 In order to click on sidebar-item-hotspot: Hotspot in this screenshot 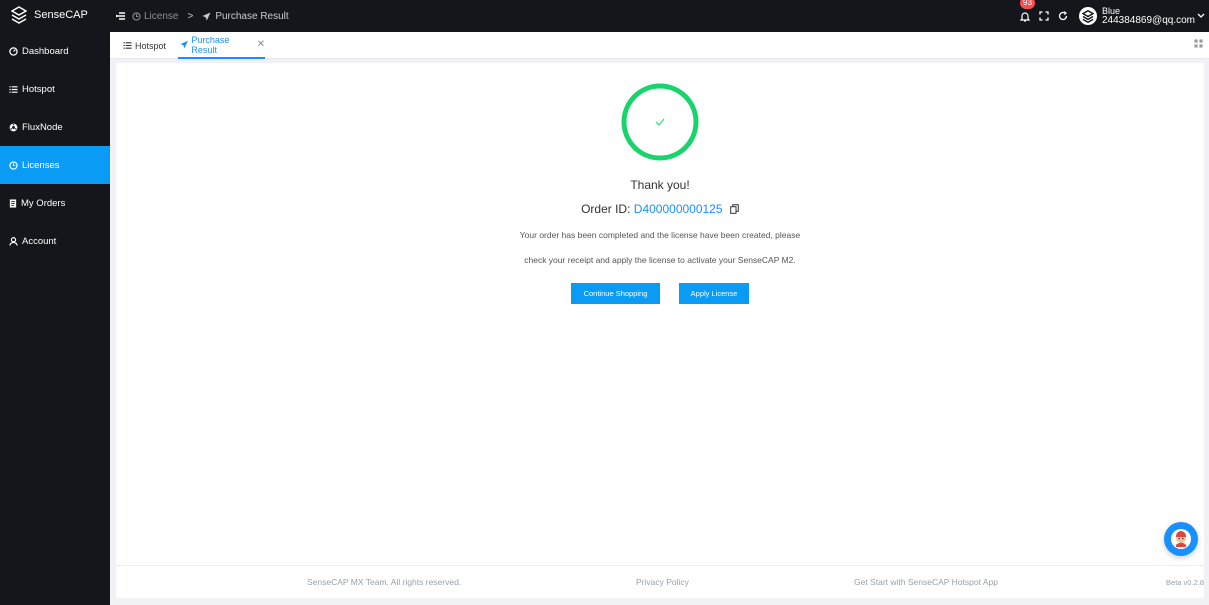, I will do `click(55, 89)`.